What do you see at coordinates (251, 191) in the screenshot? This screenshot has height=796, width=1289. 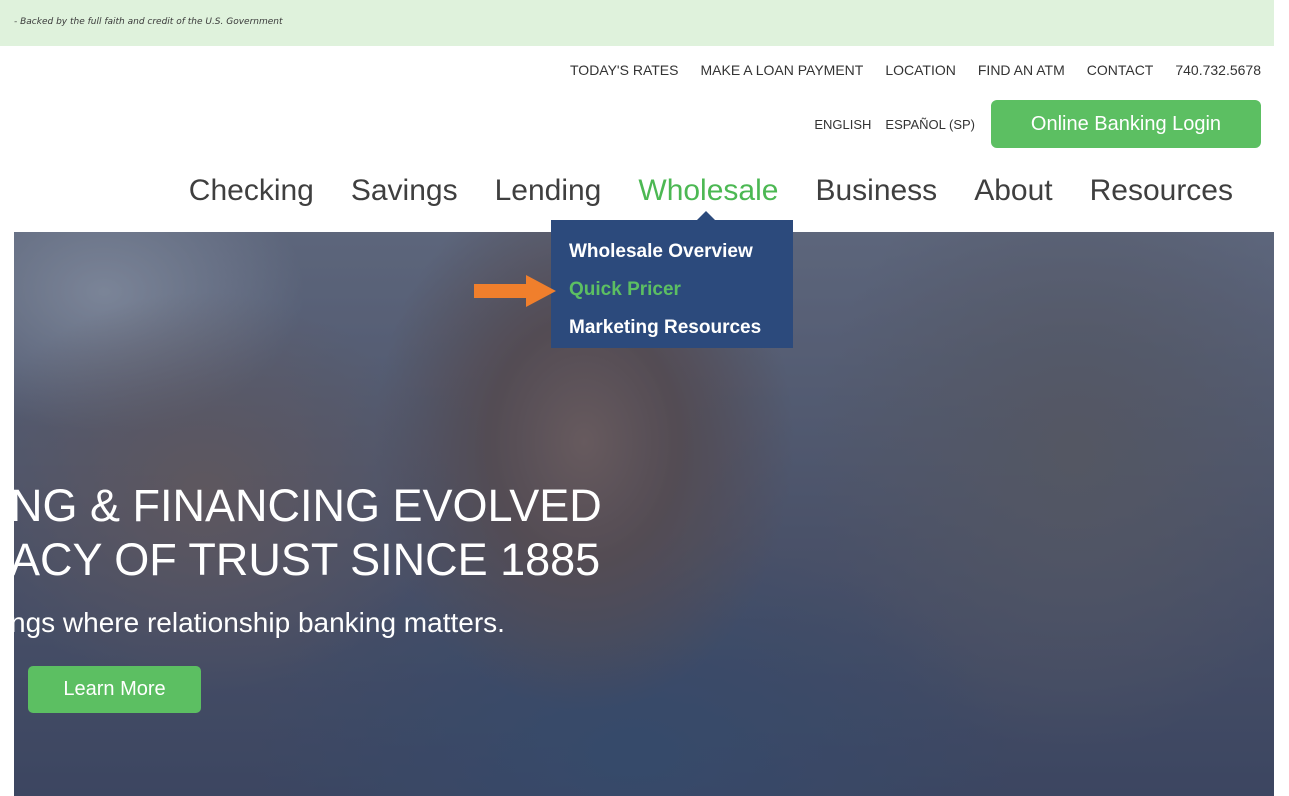 I see `nav-checking: Checking` at bounding box center [251, 191].